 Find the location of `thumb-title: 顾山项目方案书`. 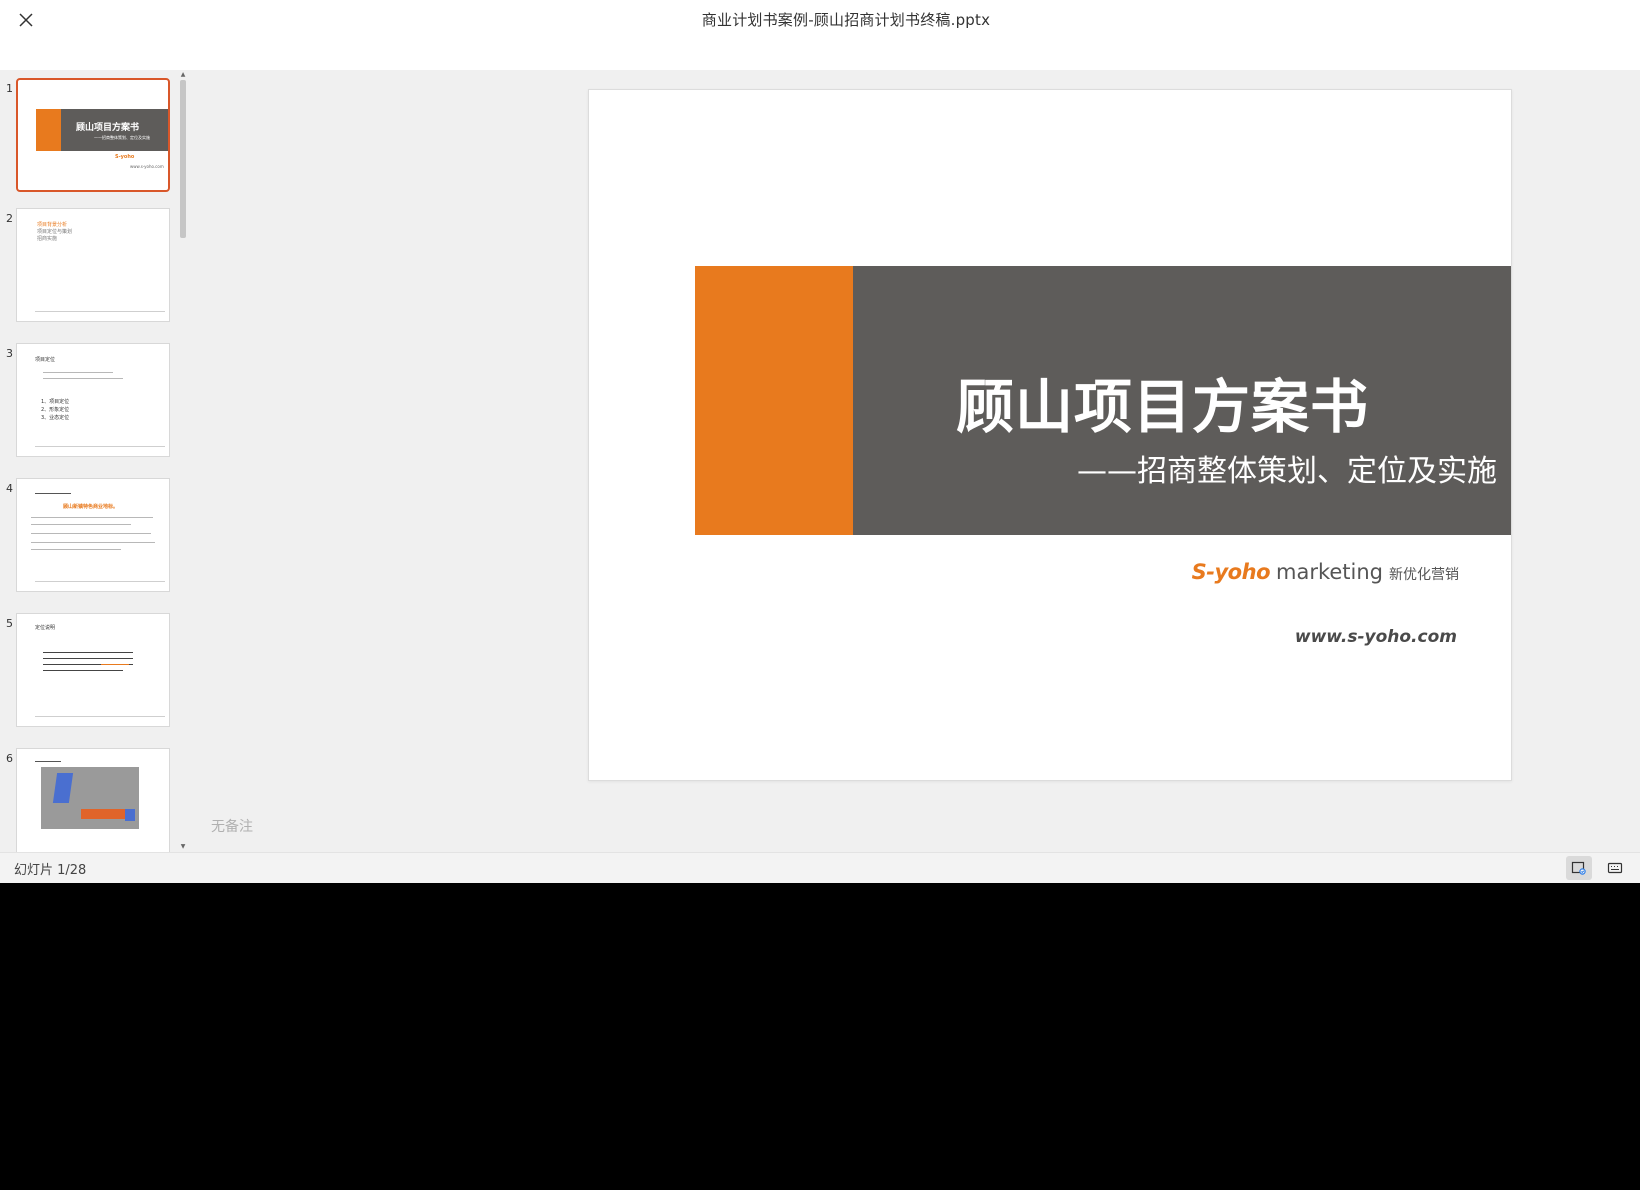

thumb-title: 顾山项目方案书 is located at coordinates (108, 128).